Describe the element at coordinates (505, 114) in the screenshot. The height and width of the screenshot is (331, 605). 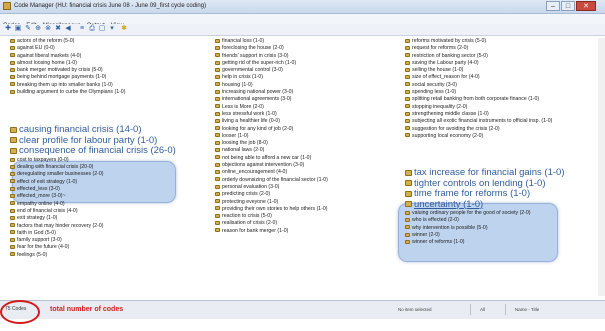
I see `code-item: strengthening middle classe (1-0)` at that location.